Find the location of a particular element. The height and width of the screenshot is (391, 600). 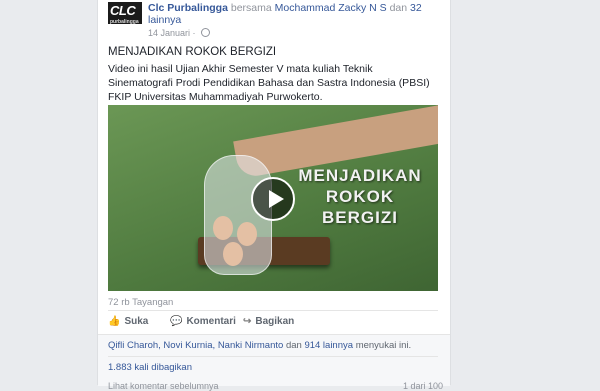

avatar-logo-subtext: purbalingga is located at coordinates (124, 22).